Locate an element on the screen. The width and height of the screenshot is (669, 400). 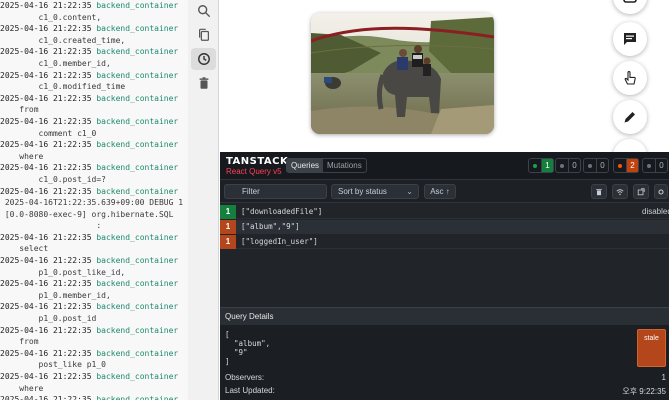
filter-input: Filter is located at coordinates (275, 191).